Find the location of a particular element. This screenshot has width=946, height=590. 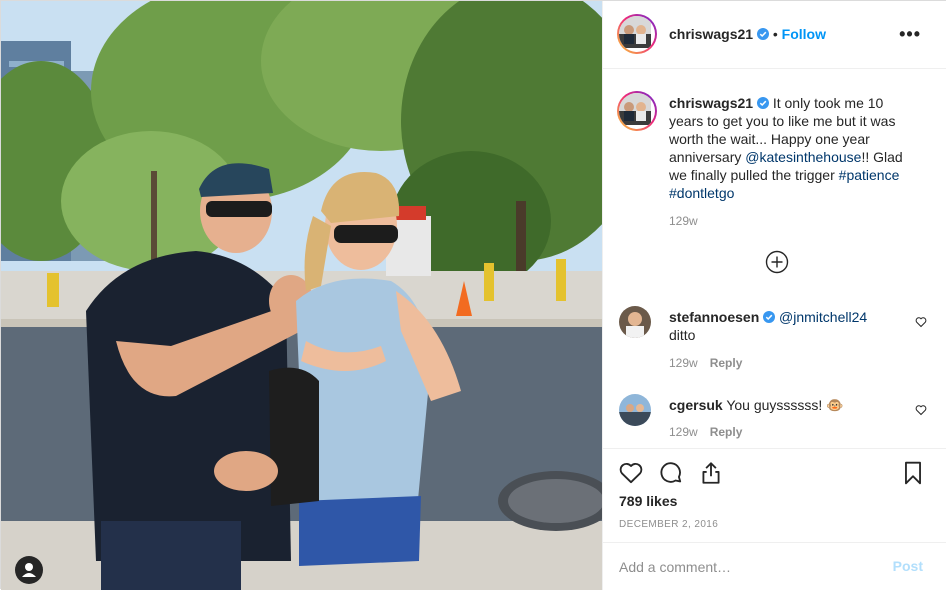

header-author-line: chriswags21 • Follow is located at coordinates (747, 34).